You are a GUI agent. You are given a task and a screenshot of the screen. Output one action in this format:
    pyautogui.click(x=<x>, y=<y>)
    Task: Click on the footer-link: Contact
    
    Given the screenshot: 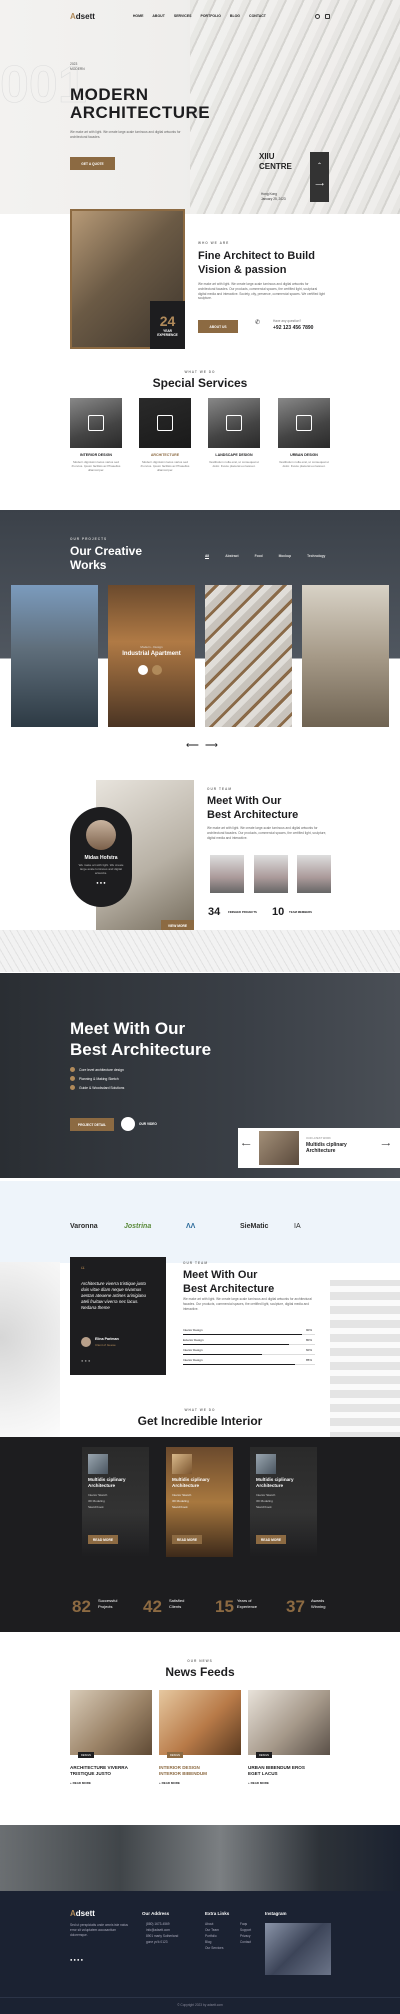 What is the action you would take?
    pyautogui.click(x=245, y=1942)
    